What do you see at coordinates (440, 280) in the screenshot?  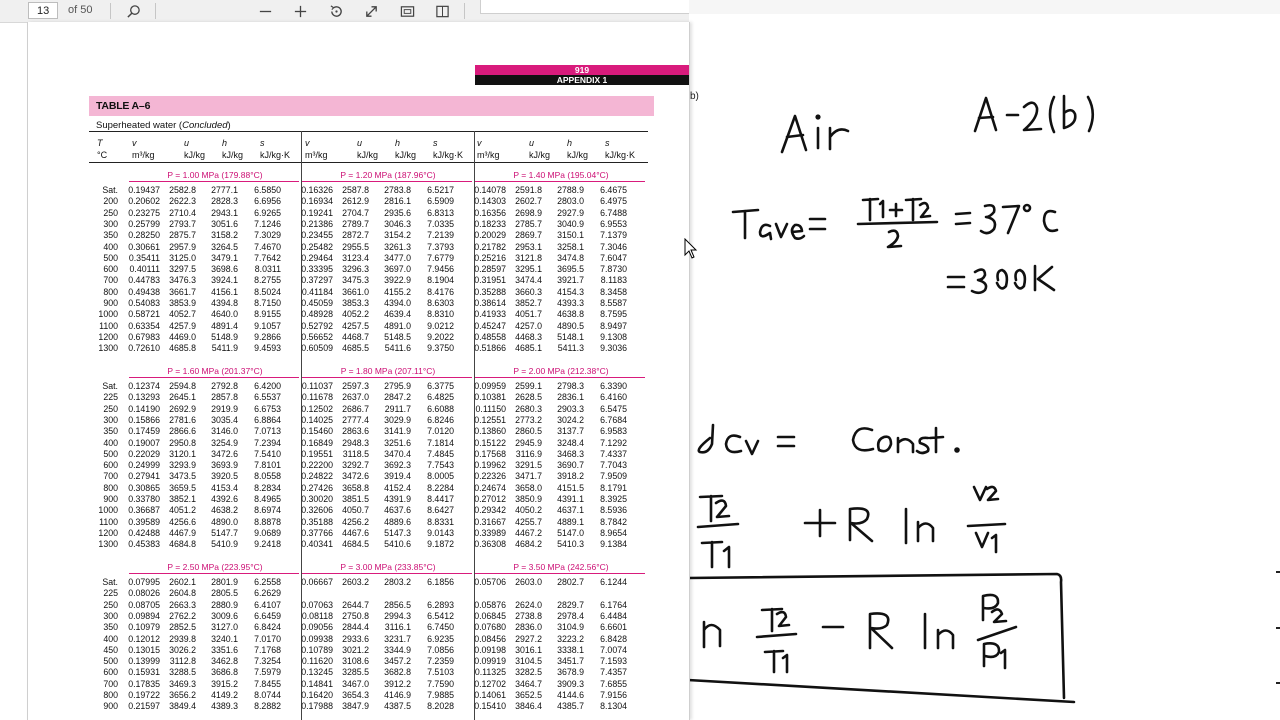 I see `table-cell: 8.1904` at bounding box center [440, 280].